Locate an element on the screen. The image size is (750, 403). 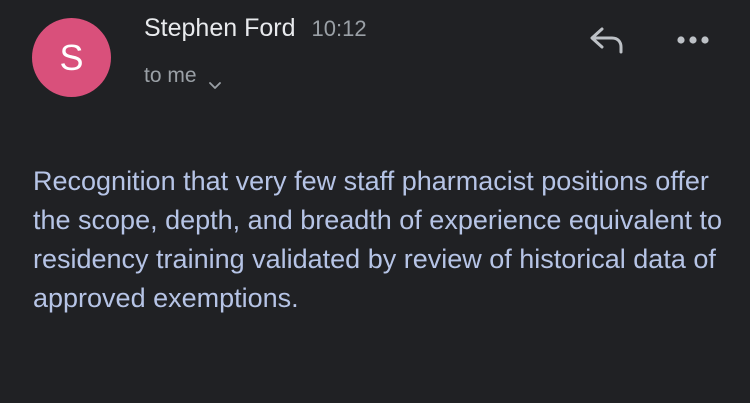
more-options-icon is located at coordinates (693, 41).